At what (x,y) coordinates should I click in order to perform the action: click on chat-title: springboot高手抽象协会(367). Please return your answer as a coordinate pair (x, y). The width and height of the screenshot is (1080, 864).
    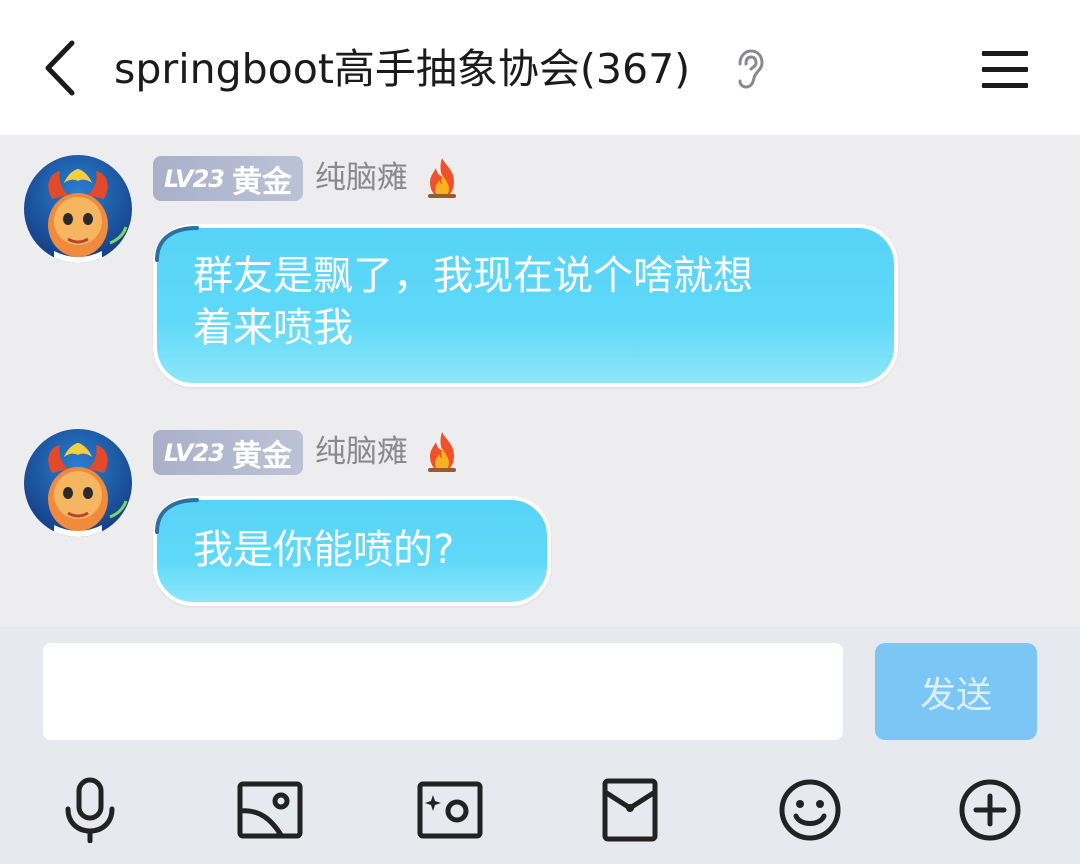
    Looking at the image, I should click on (402, 69).